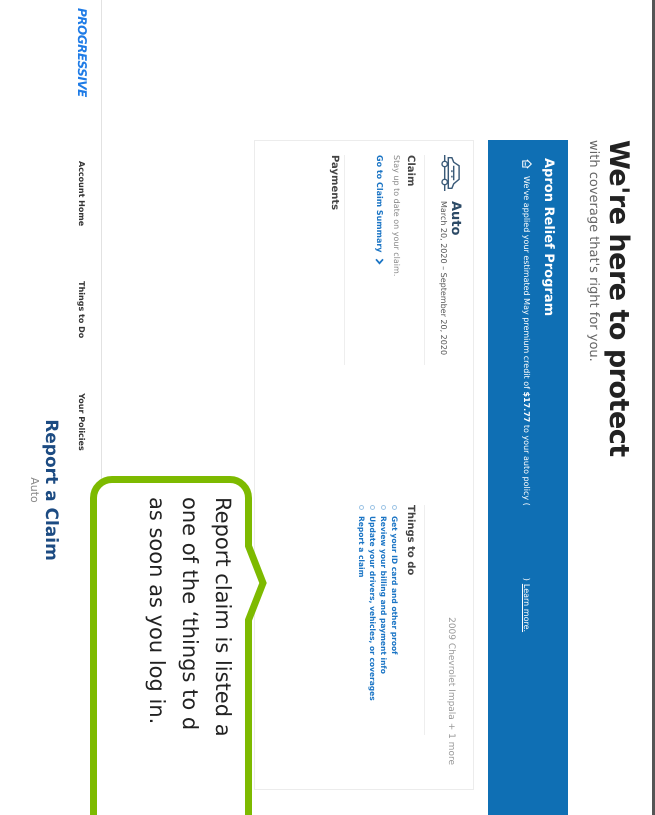  Describe the element at coordinates (548, 238) in the screenshot. I see `banner-title: Apron Relief Program` at that location.